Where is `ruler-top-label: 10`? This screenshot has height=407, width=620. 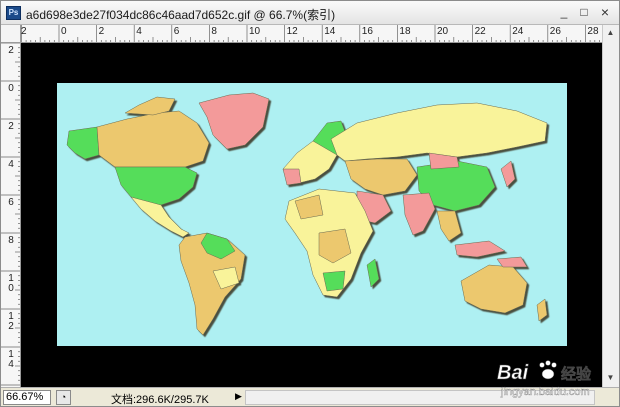
ruler-top-label: 10 is located at coordinates (255, 31).